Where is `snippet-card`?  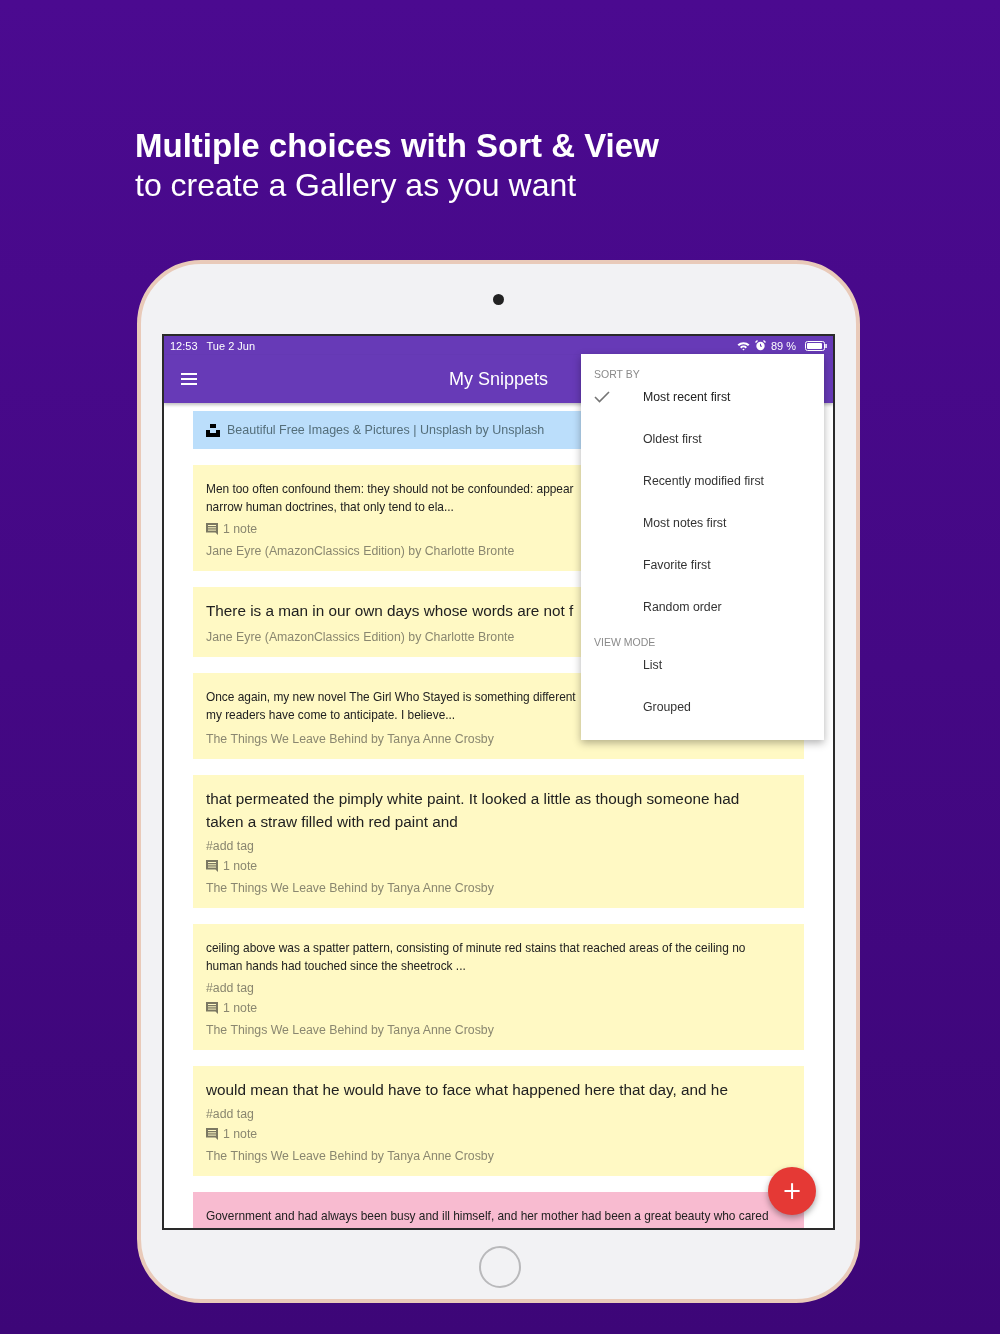
snippet-card is located at coordinates (498, 987).